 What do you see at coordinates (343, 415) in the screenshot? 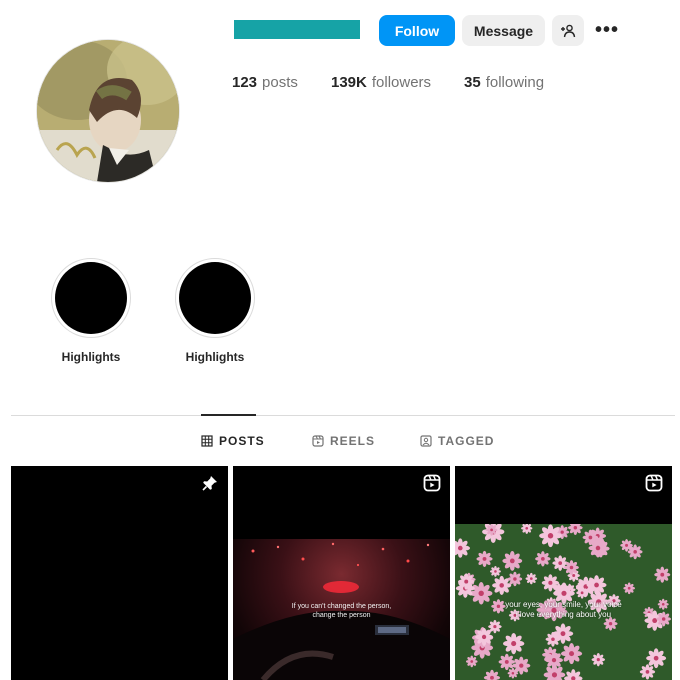
I see `tabs-divider` at bounding box center [343, 415].